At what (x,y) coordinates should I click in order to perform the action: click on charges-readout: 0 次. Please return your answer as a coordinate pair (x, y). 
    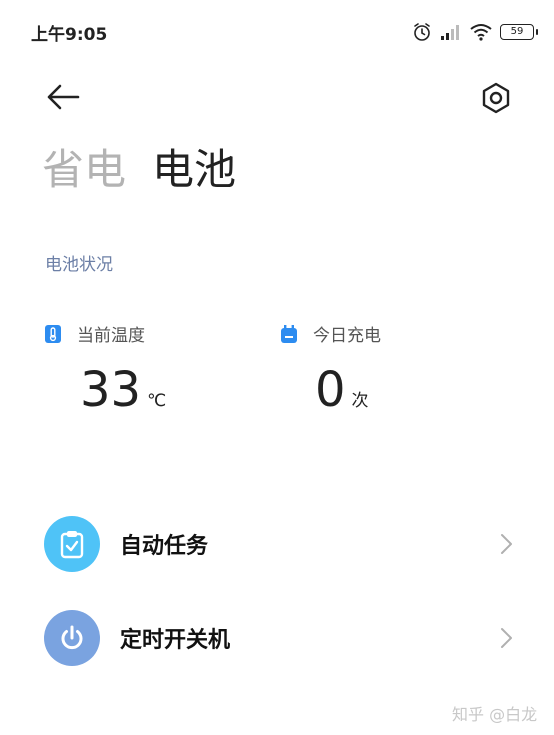
    Looking at the image, I should click on (342, 390).